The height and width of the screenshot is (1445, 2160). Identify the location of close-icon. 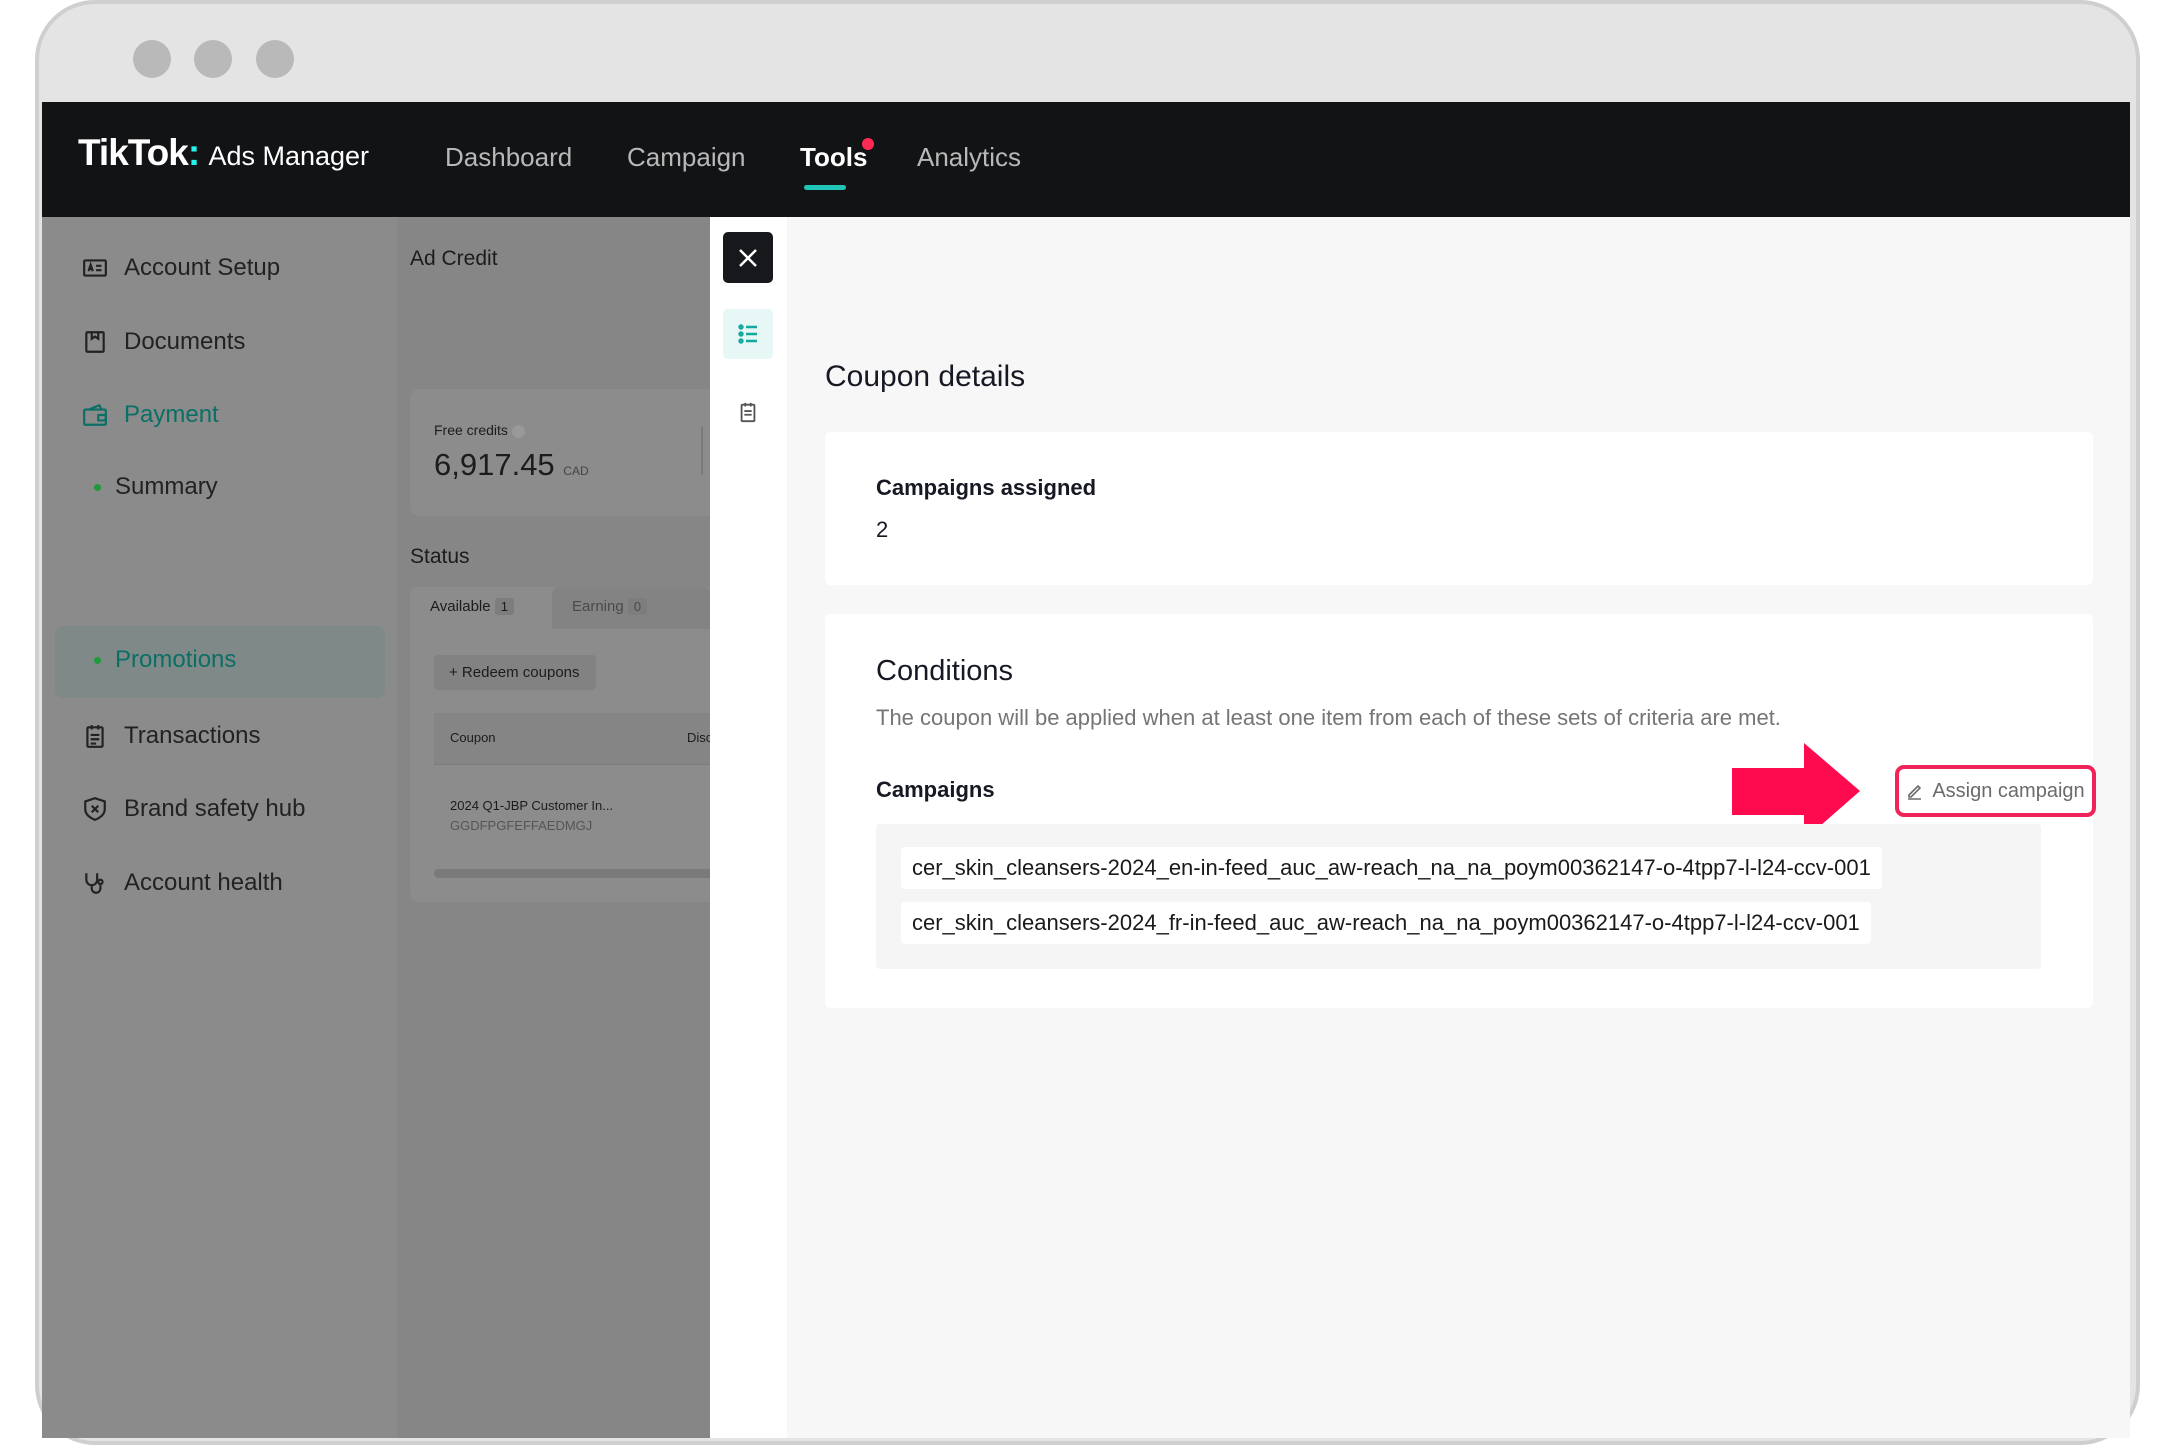
(748, 257).